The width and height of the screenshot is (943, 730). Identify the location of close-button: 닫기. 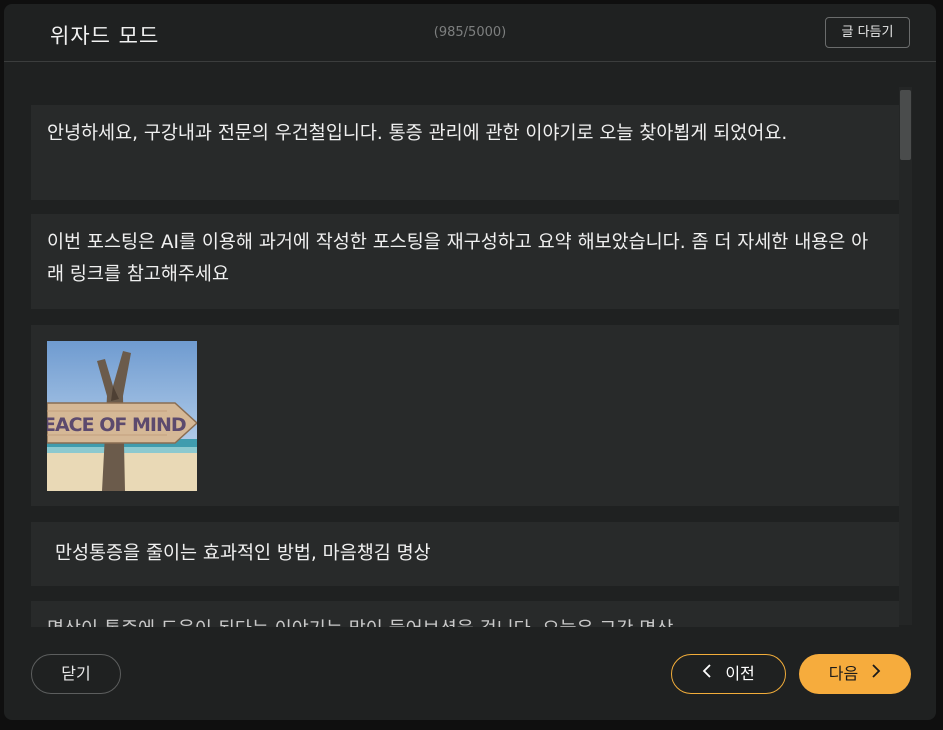
(76, 674).